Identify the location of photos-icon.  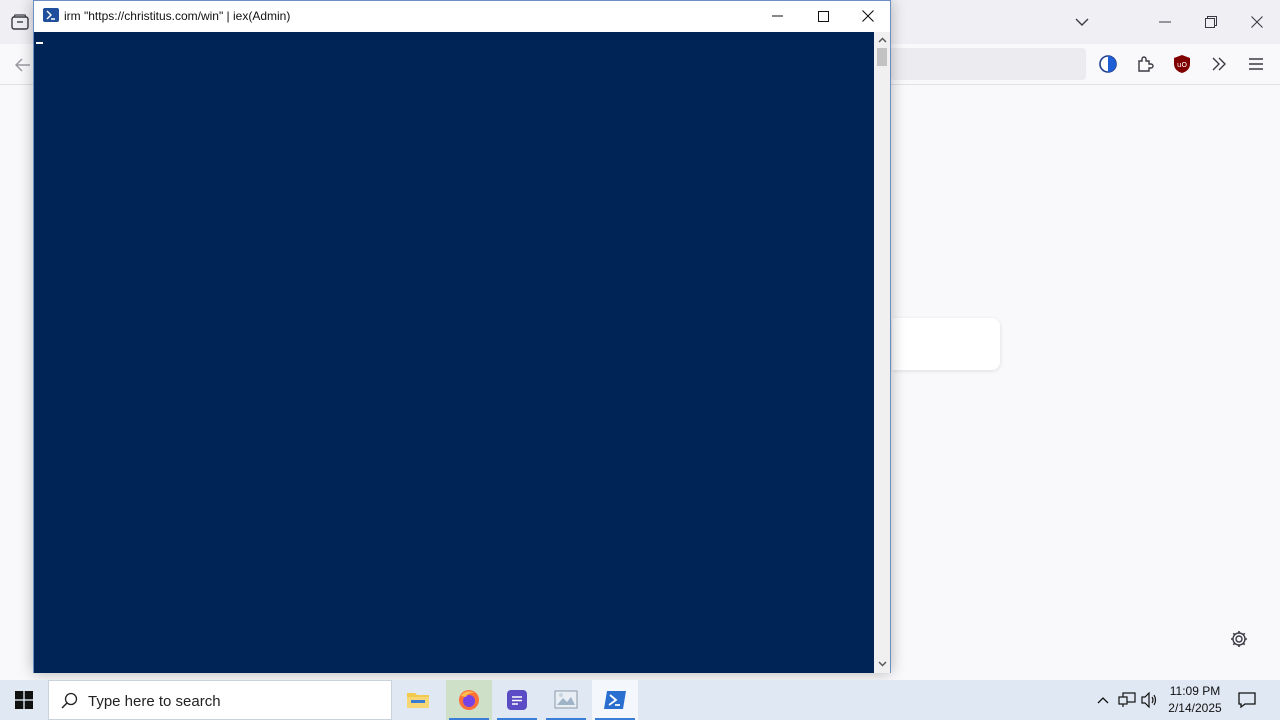
(566, 699).